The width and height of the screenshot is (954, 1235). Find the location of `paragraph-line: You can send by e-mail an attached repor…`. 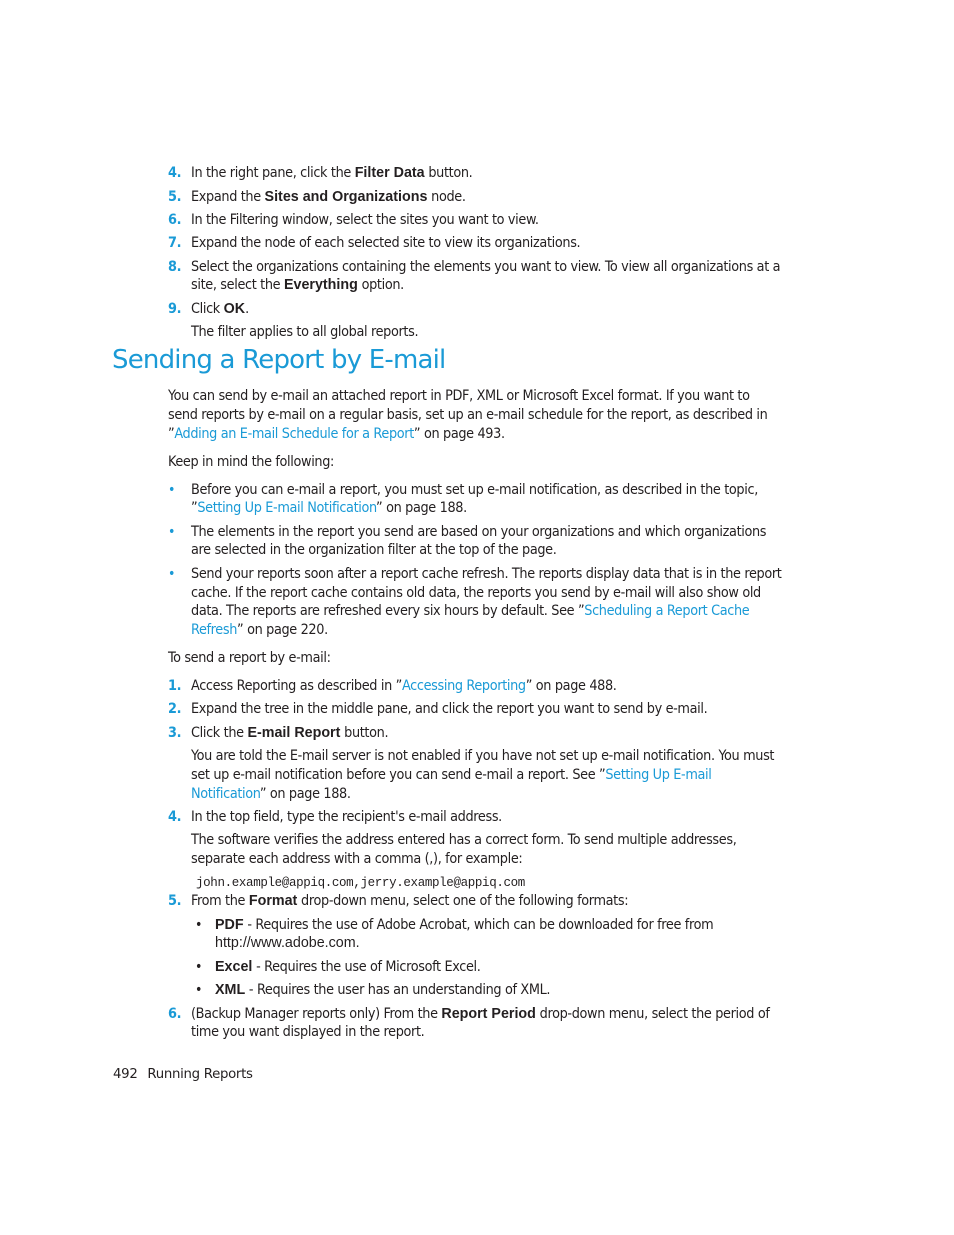

paragraph-line: You can send by e-mail an attached repor… is located at coordinates (459, 396).